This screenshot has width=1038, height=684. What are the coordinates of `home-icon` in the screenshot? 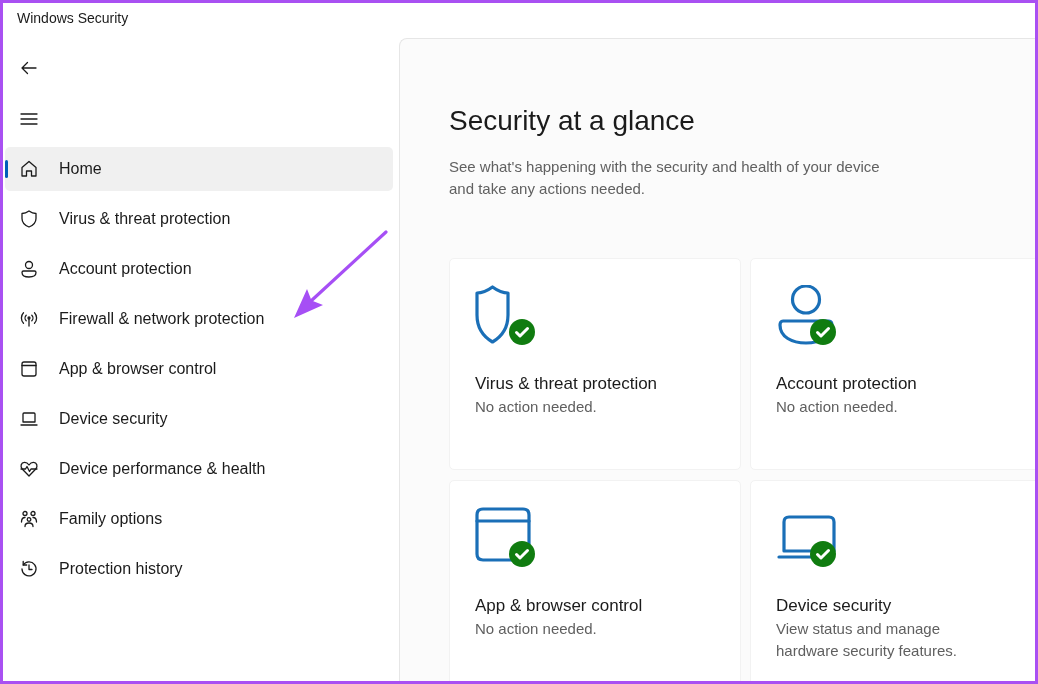 It's located at (29, 169).